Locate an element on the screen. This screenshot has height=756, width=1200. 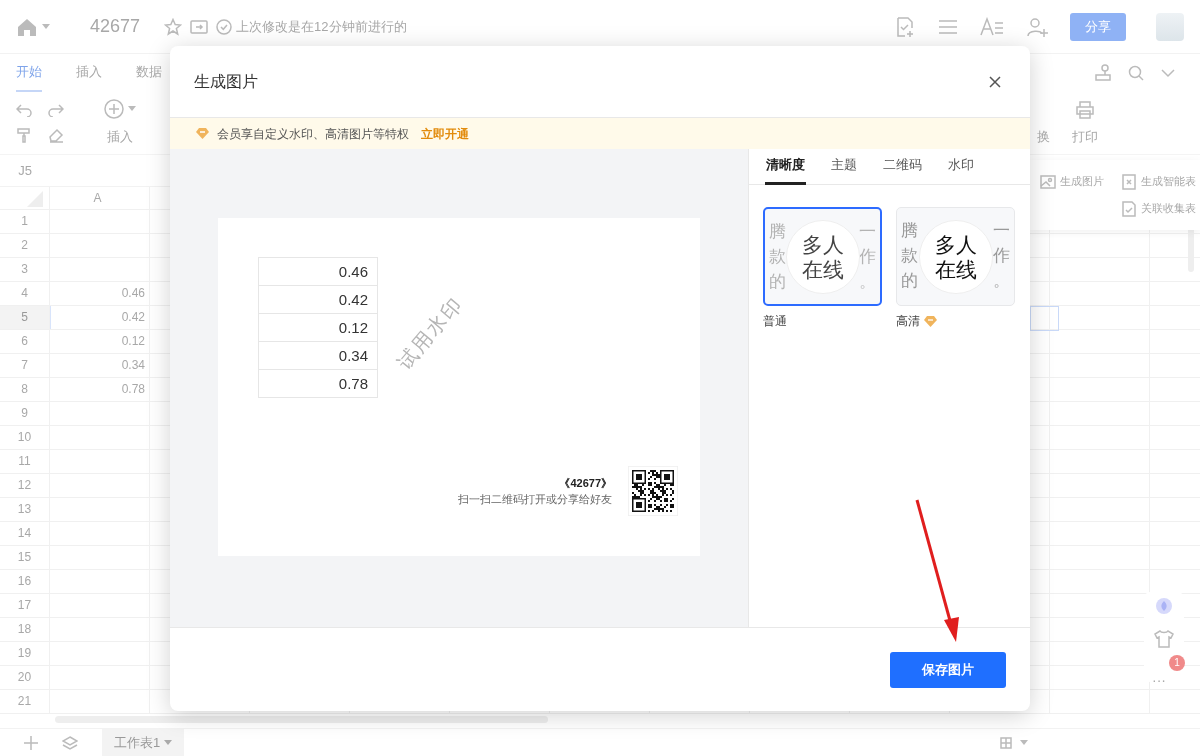
settings-tab: 清晰度 is located at coordinates (785, 167).